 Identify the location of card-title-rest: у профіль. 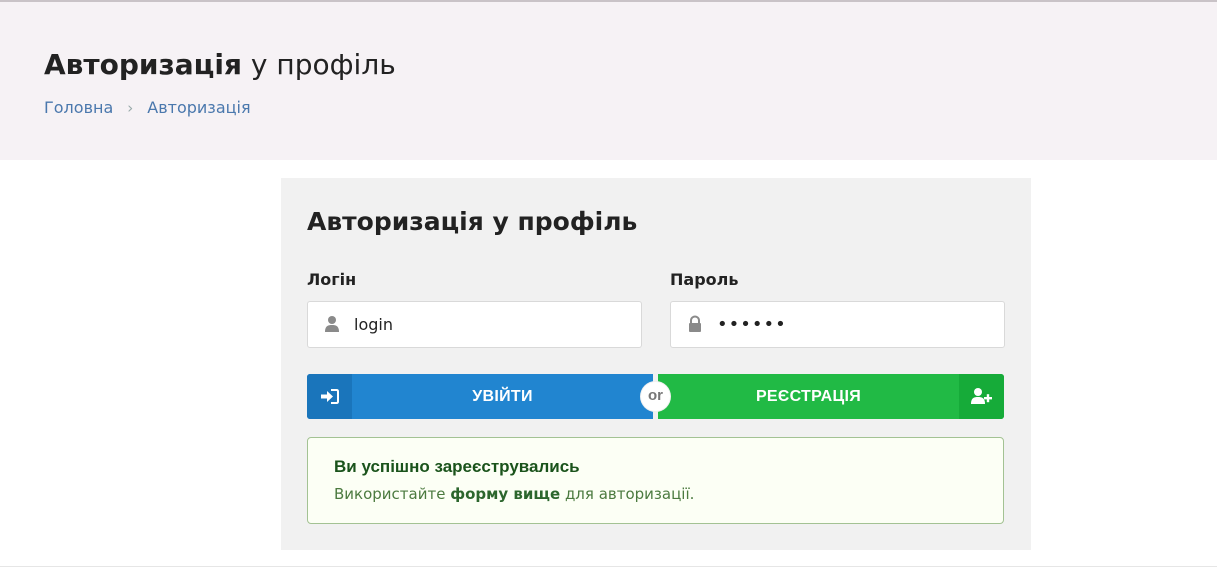
(560, 221).